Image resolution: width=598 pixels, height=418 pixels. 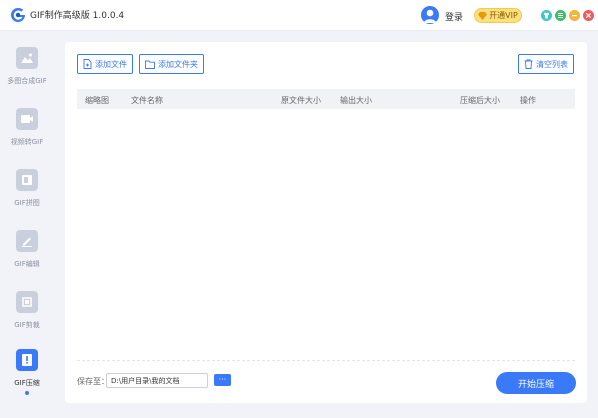 I want to click on sidebar-item-video-to-gif: 视频转GIF, so click(x=27, y=138).